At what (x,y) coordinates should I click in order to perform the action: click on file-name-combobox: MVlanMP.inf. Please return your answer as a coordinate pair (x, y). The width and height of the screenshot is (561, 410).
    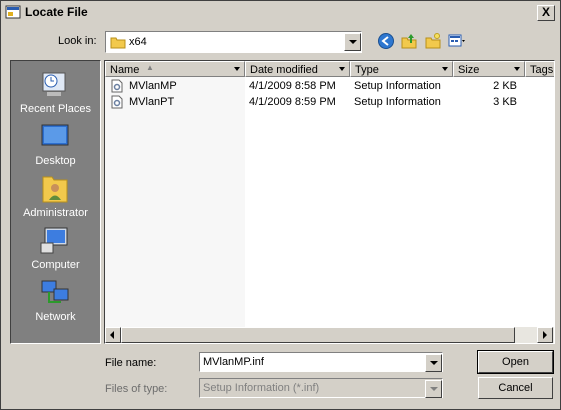
    Looking at the image, I should click on (321, 362).